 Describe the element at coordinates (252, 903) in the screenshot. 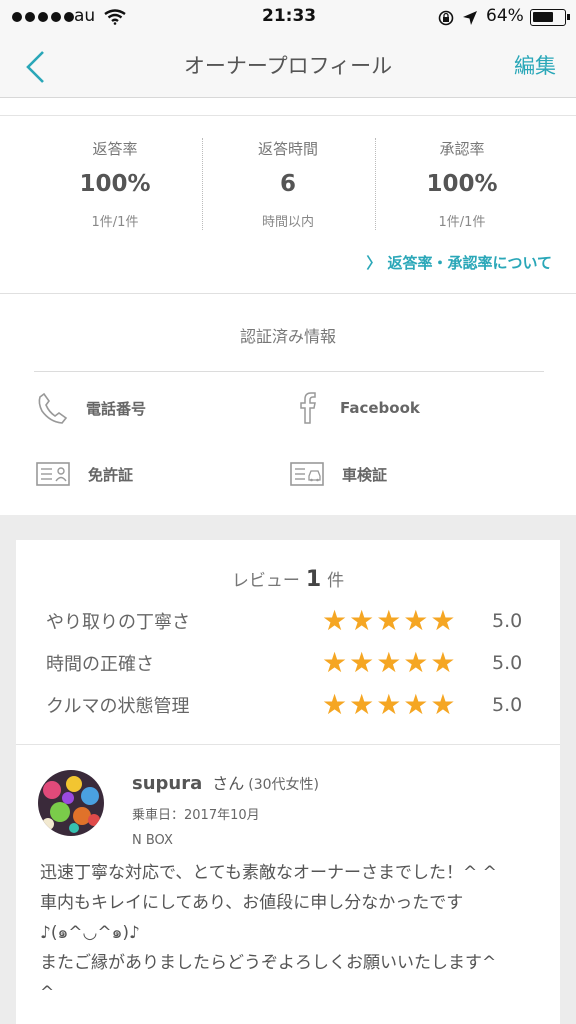

I see `review-line: 車内もキレイにしてあり、お値段に申し分なかったです` at that location.